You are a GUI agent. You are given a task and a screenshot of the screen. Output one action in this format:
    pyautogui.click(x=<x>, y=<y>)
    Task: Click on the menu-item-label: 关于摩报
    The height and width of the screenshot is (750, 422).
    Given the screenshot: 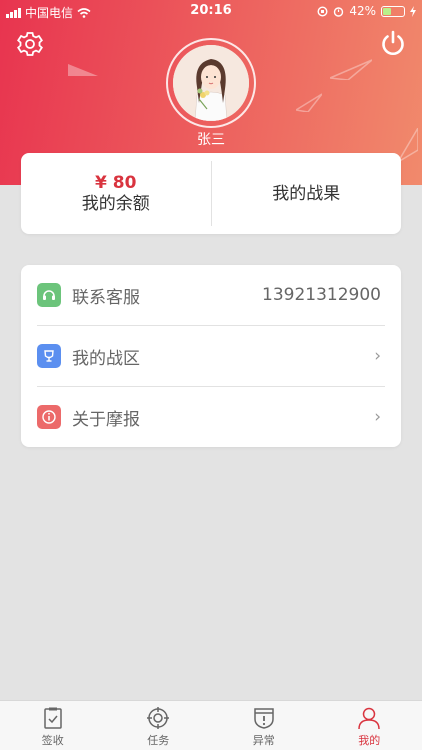 What is the action you would take?
    pyautogui.click(x=106, y=419)
    